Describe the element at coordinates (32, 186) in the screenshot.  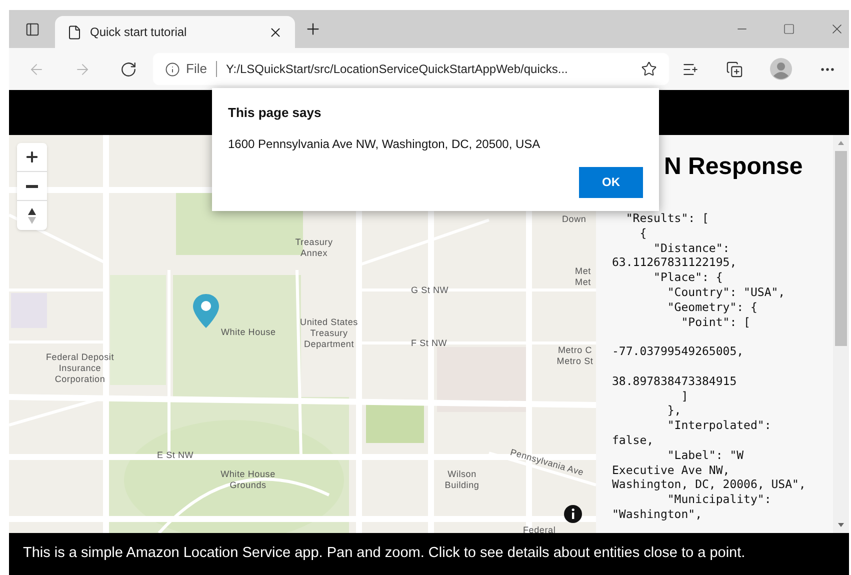
I see `minus-icon` at that location.